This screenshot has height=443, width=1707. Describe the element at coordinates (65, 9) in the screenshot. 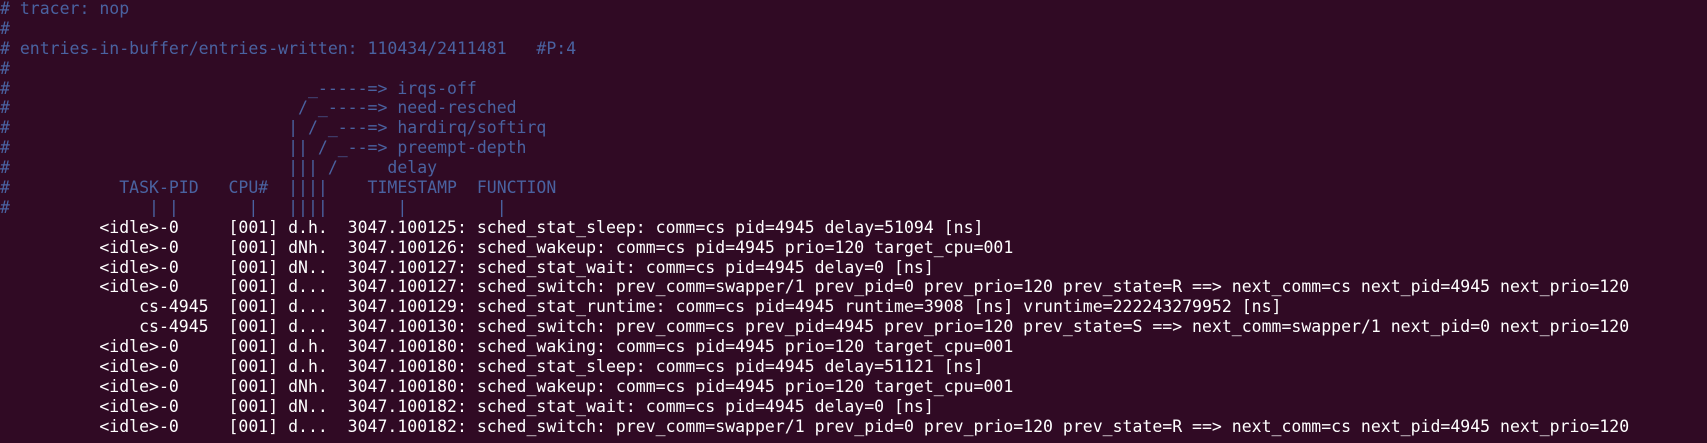

I see `trace-header-line: # tracer: nop` at that location.